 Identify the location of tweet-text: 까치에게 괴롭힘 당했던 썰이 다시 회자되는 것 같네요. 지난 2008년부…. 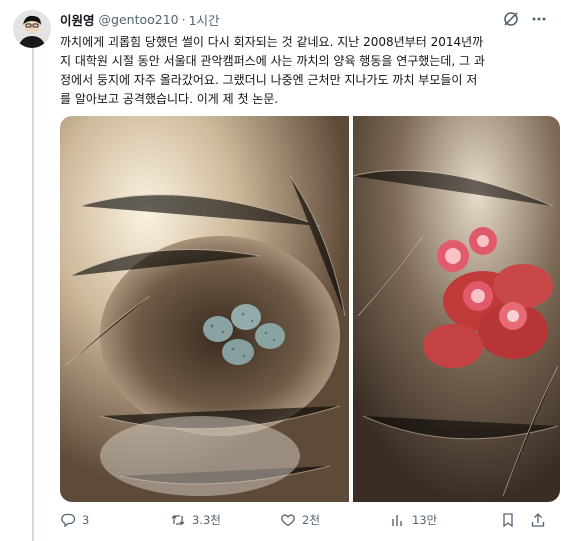
(305, 71).